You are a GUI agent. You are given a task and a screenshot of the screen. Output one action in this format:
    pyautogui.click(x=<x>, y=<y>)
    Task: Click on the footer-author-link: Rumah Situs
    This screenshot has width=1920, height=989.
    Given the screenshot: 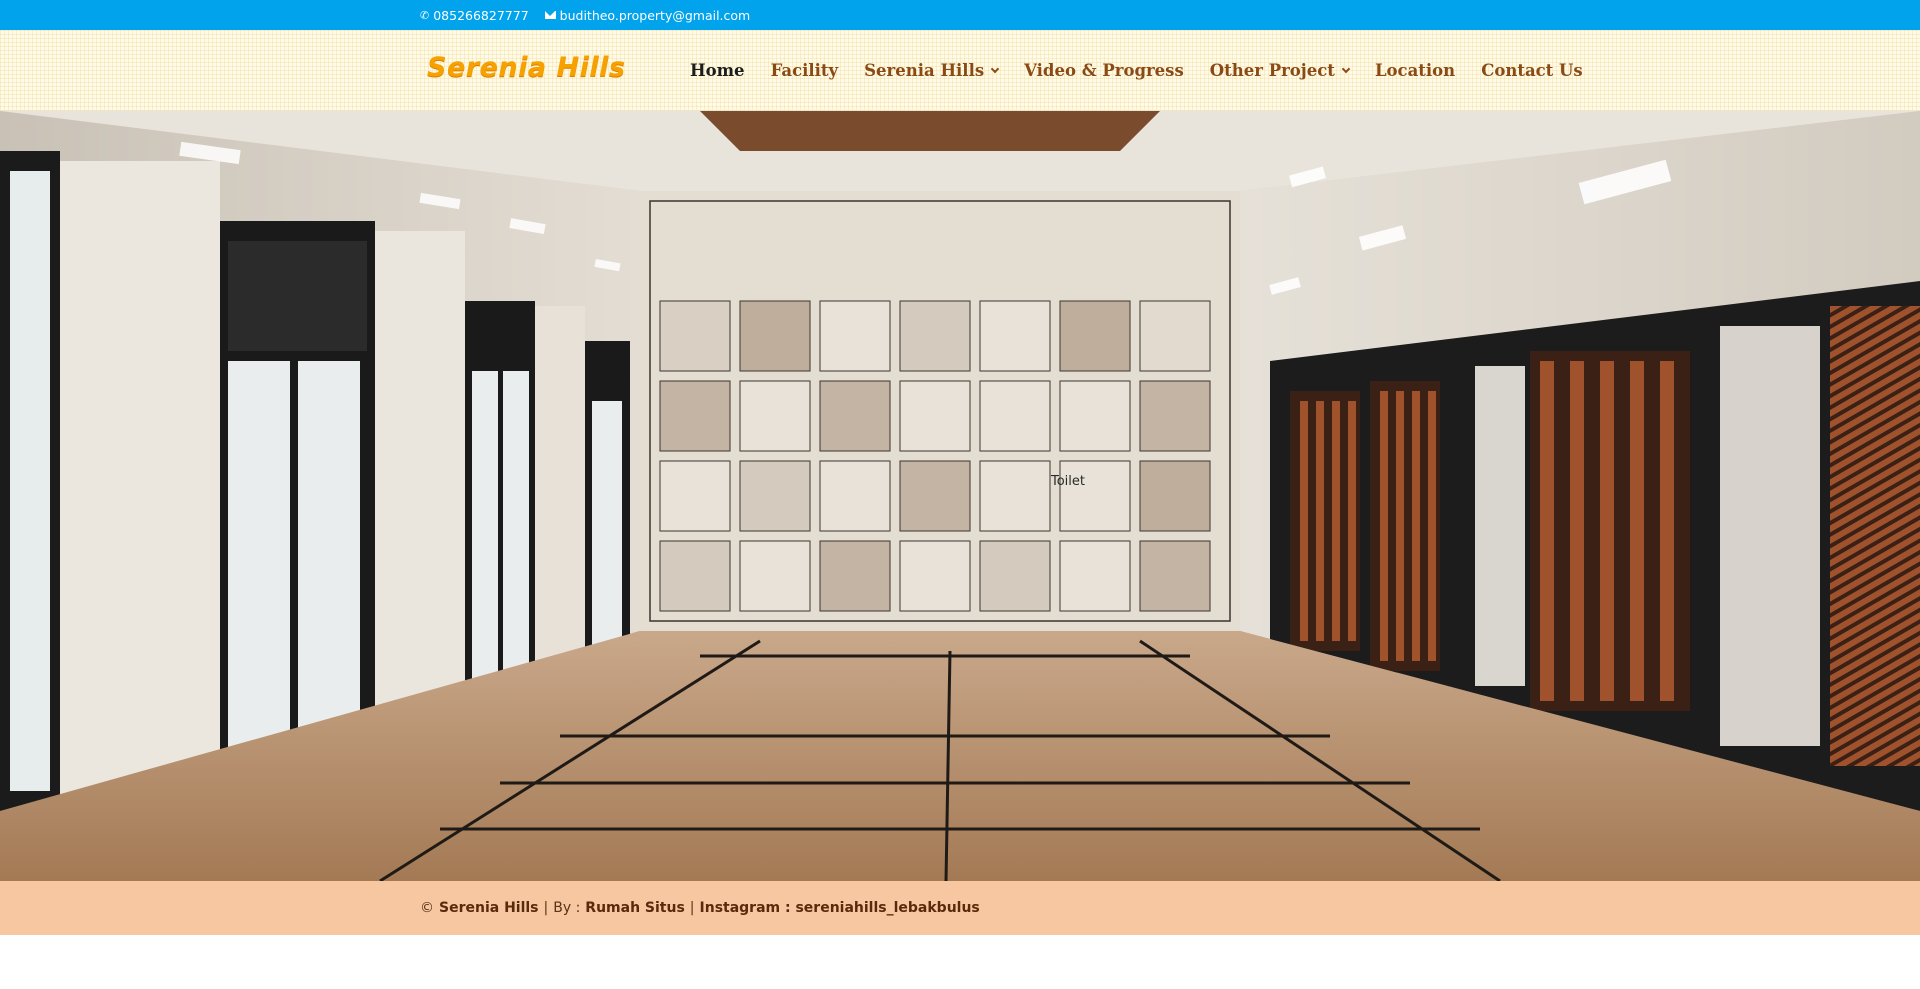 What is the action you would take?
    pyautogui.click(x=635, y=908)
    